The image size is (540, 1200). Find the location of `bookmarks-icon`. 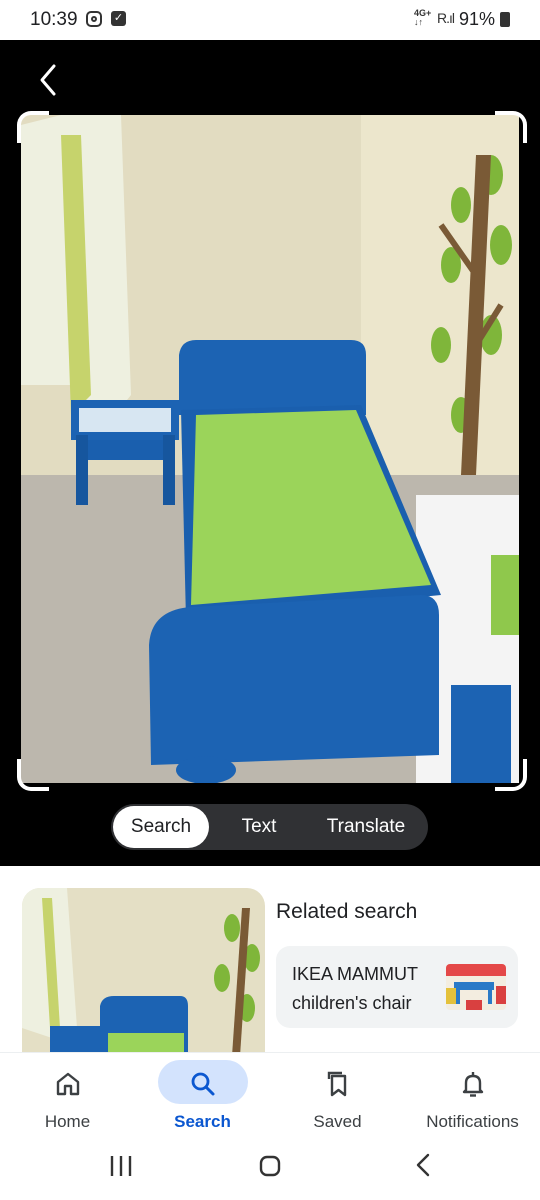

bookmarks-icon is located at coordinates (336, 1084).